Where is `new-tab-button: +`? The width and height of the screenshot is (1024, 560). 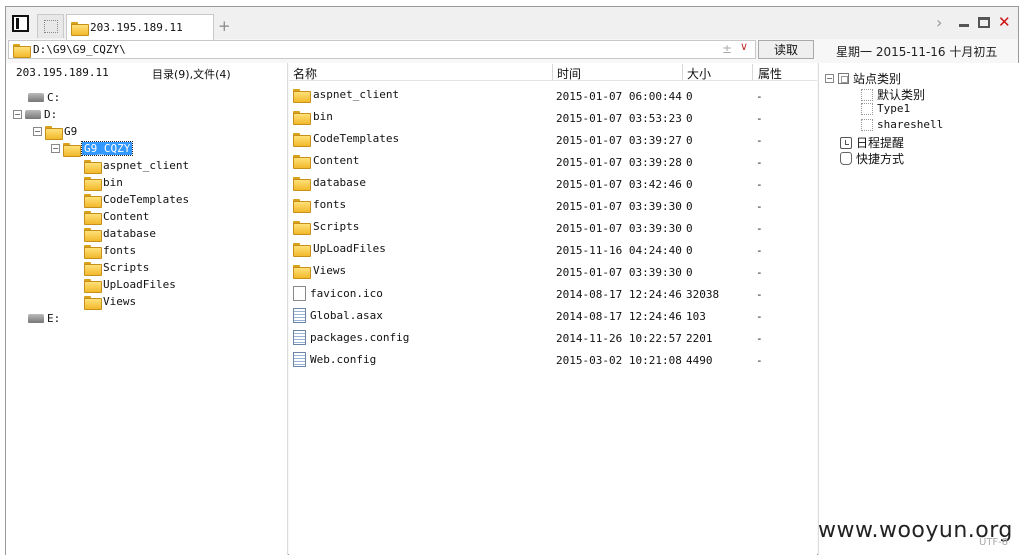 new-tab-button: + is located at coordinates (224, 26).